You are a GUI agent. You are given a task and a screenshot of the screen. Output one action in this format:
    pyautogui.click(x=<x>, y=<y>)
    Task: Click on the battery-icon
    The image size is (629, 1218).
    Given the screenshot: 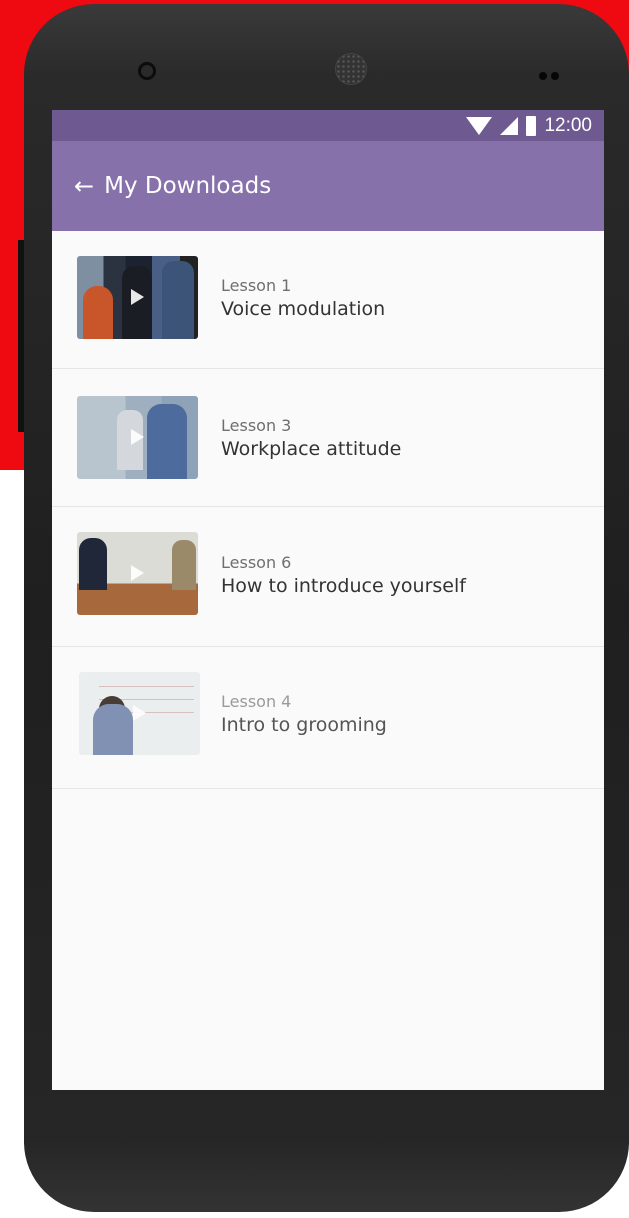 What is the action you would take?
    pyautogui.click(x=531, y=125)
    